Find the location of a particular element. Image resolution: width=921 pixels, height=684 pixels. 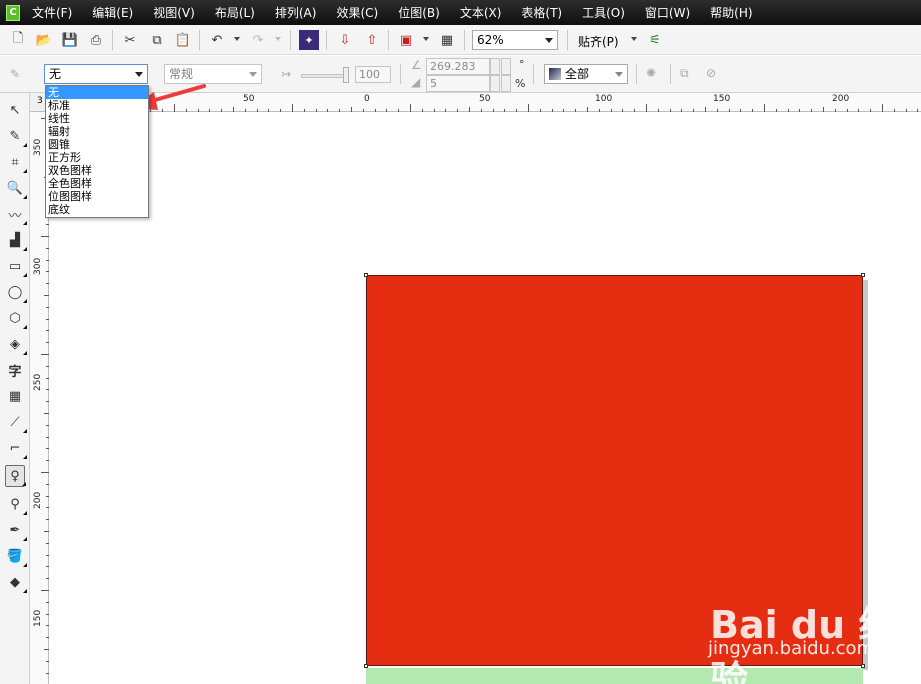

open-icon: 📂 is located at coordinates (44, 40).